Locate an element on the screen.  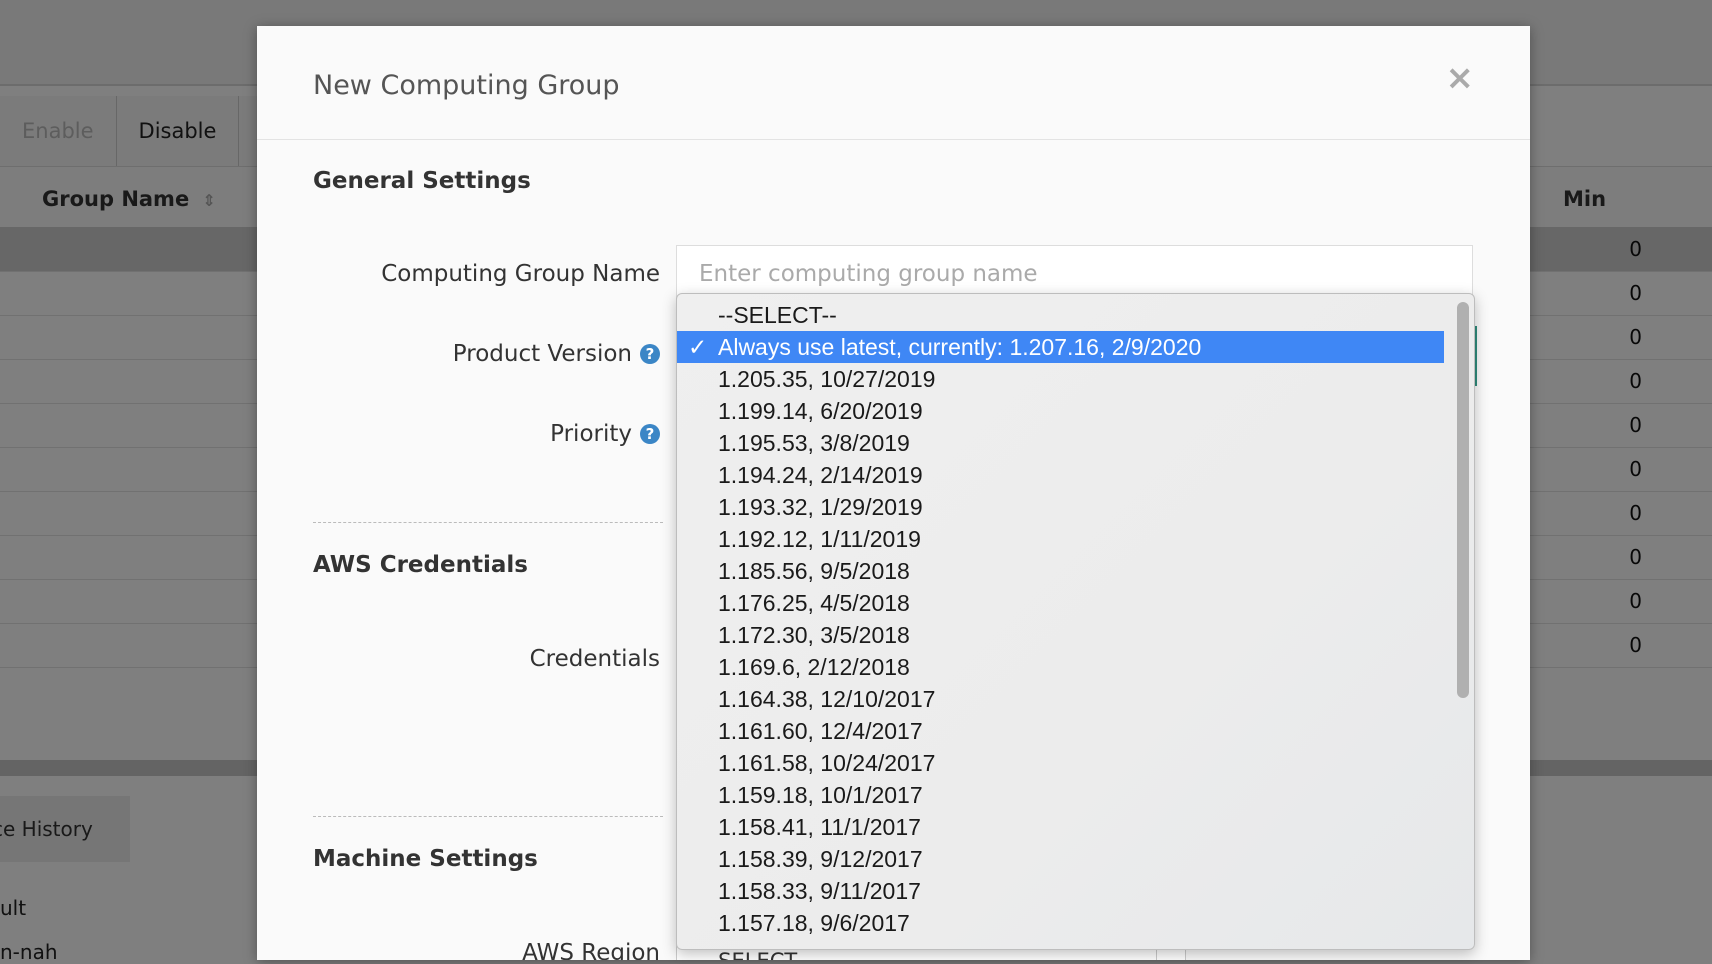
option-label: 1.158.33, 9/11/2017 is located at coordinates (819, 891).